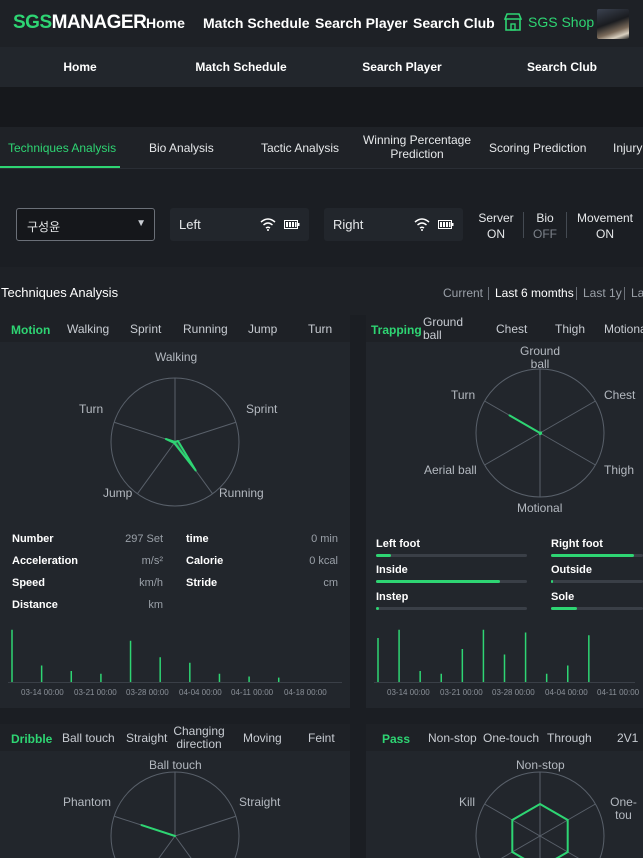 Image resolution: width=643 pixels, height=858 pixels. Describe the element at coordinates (540, 508) in the screenshot. I see `trapping-radar-label: Motional` at that location.